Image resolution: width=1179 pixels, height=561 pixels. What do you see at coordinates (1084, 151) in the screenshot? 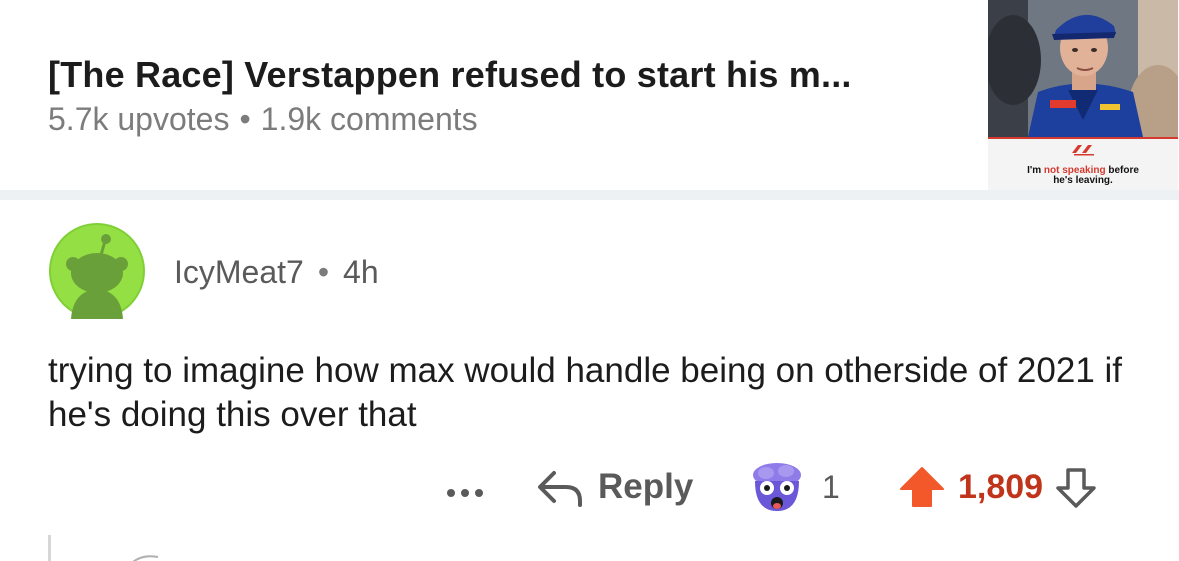
I see `the-race-logo-icon` at bounding box center [1084, 151].